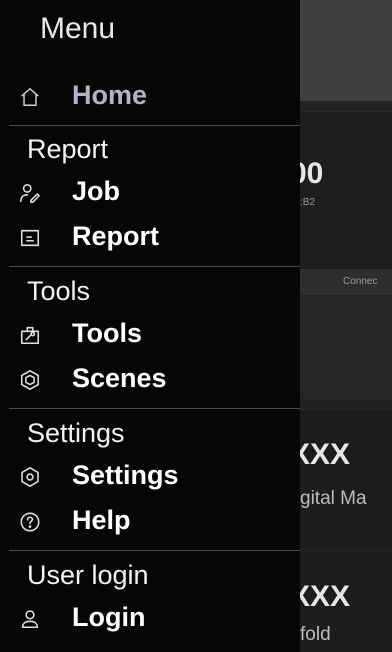  Describe the element at coordinates (150, 620) in the screenshot. I see `menu-item-login: Login` at that location.